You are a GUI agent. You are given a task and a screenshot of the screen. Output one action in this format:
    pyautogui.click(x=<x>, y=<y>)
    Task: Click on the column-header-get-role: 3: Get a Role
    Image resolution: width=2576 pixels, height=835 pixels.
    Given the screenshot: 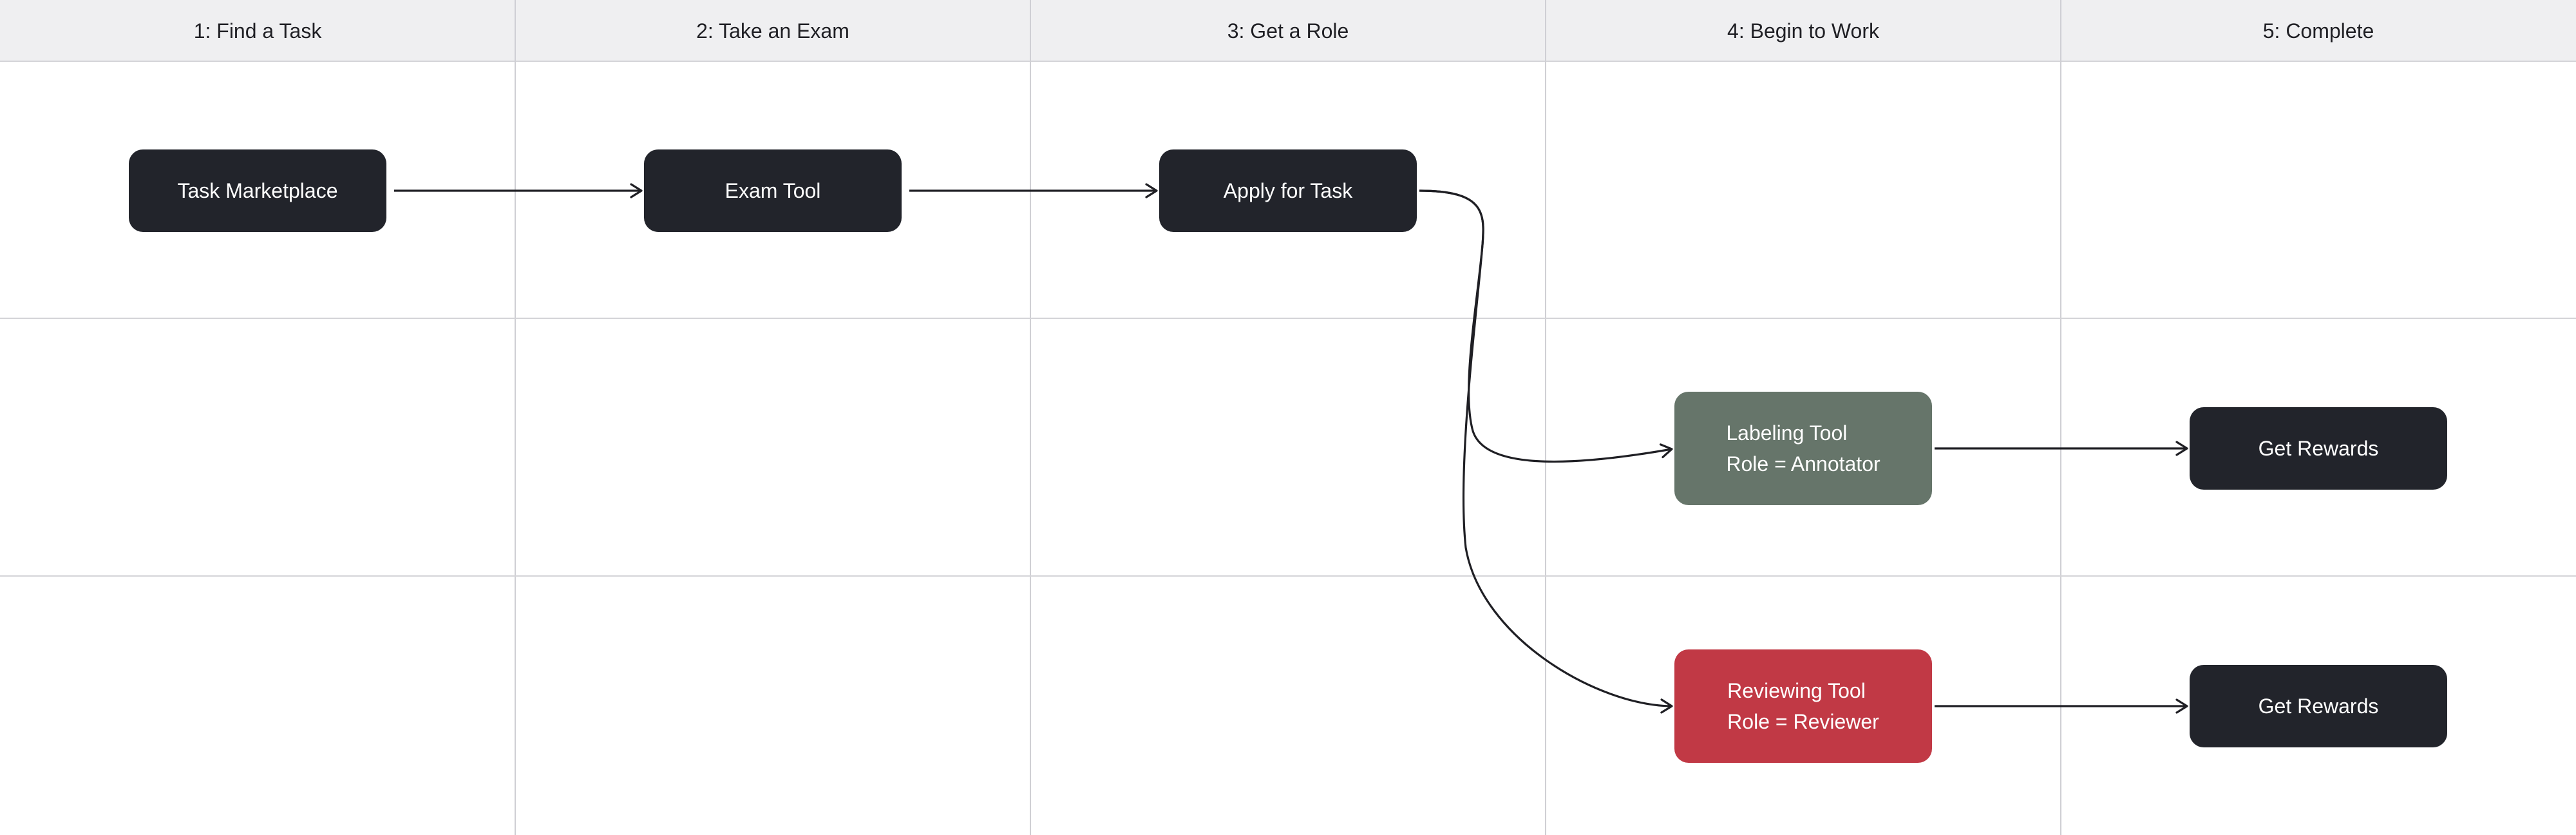 What is the action you would take?
    pyautogui.click(x=1288, y=31)
    